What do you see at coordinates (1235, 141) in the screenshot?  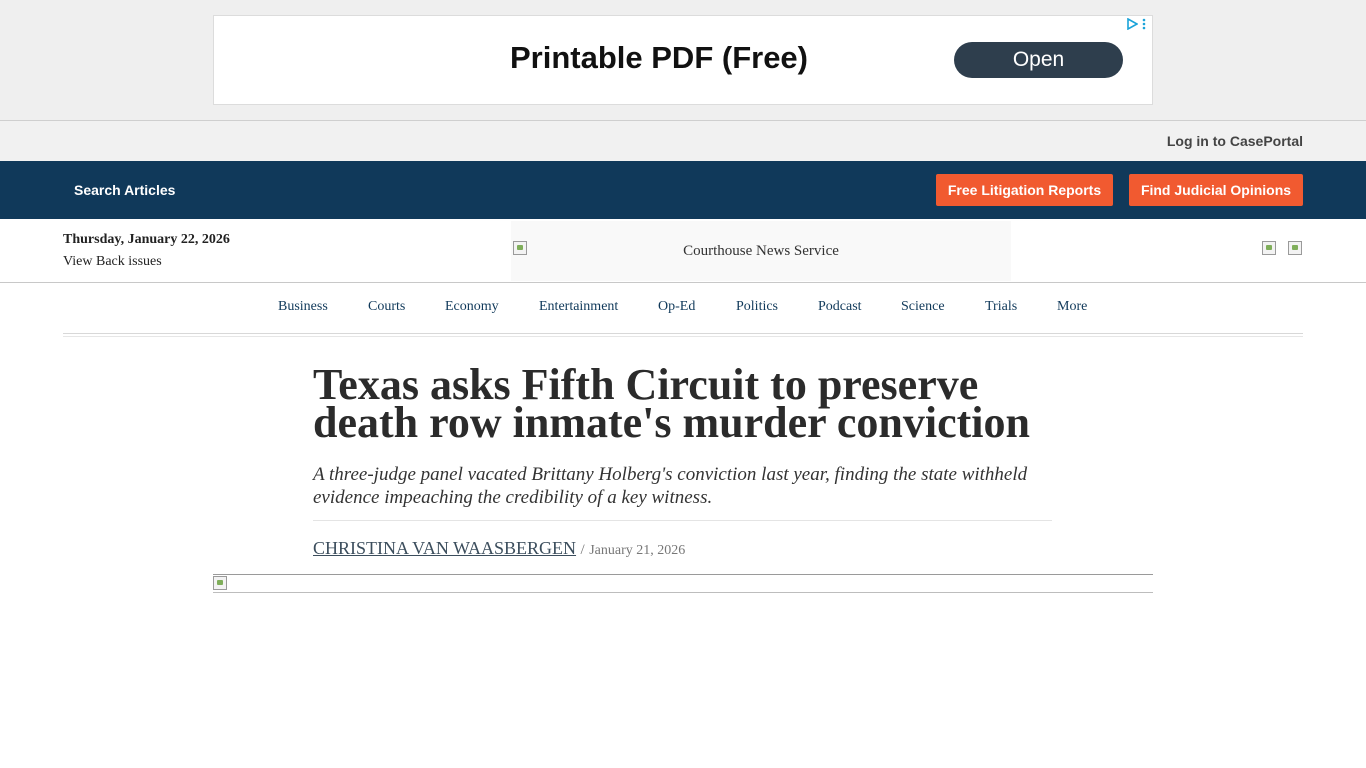 I see `login-link: Log in to CasePortal` at bounding box center [1235, 141].